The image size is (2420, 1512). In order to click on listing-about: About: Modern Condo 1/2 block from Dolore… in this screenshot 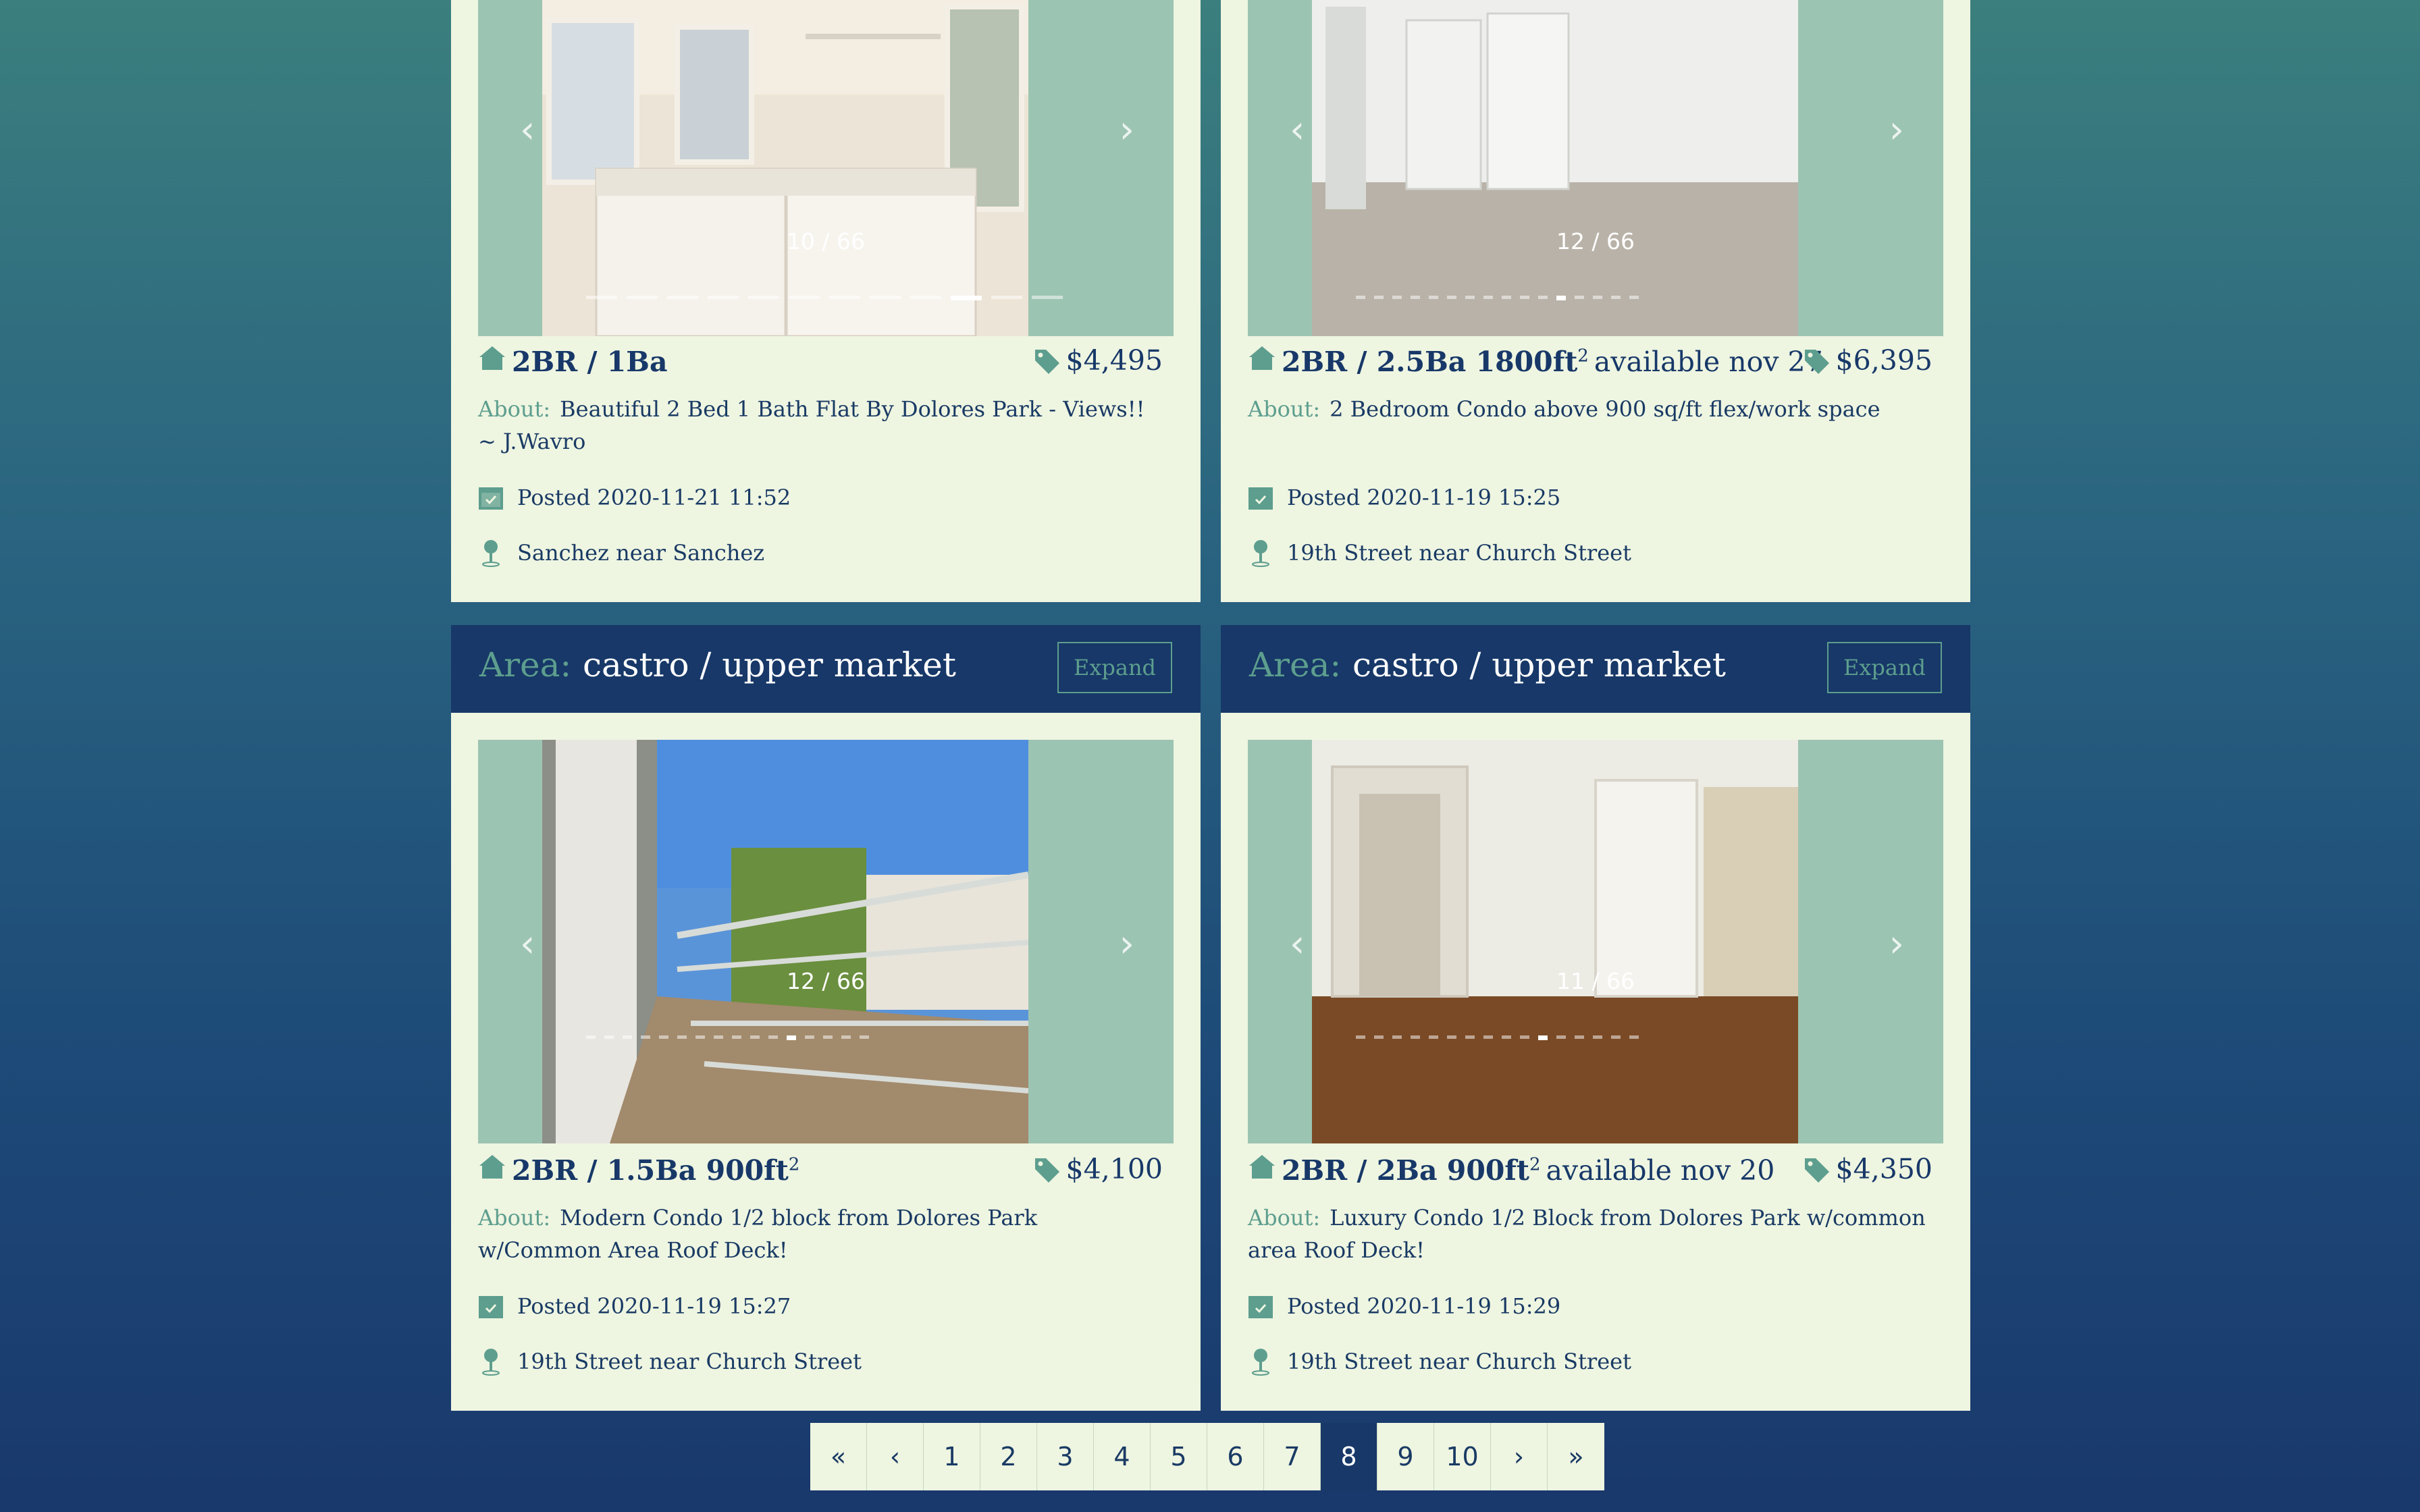, I will do `click(819, 1234)`.